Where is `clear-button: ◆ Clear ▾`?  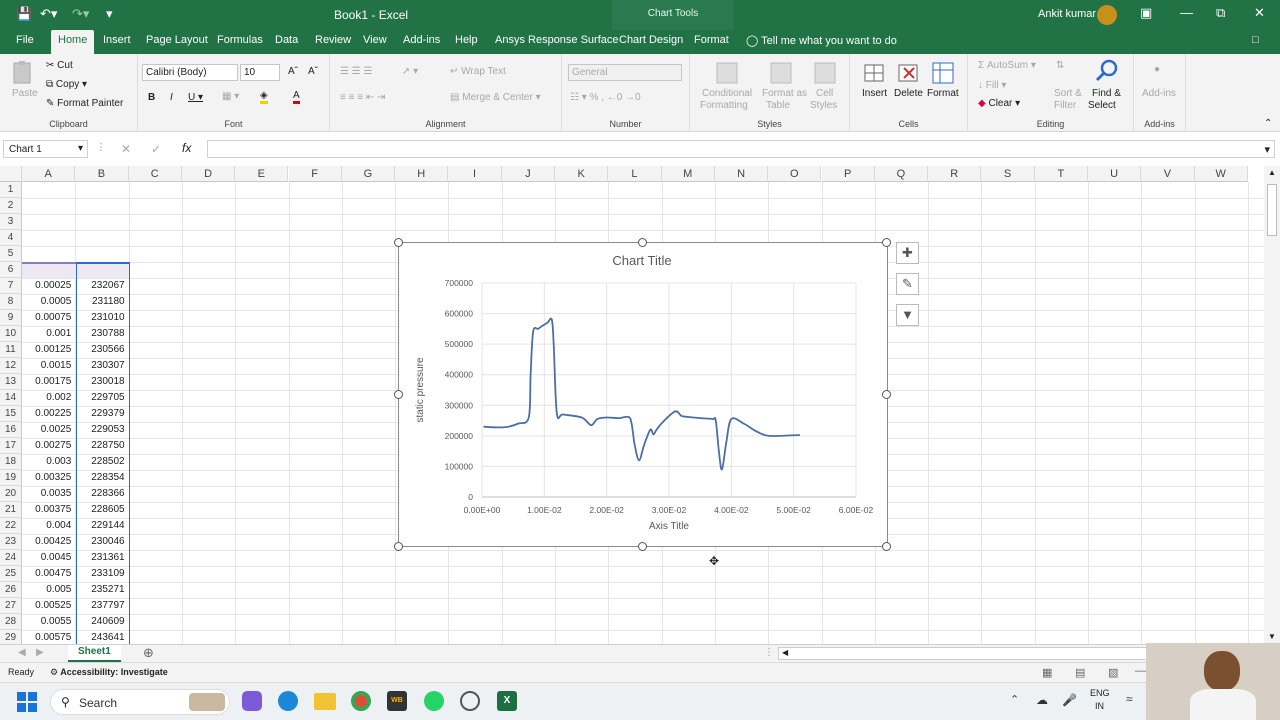
clear-button: ◆ Clear ▾ is located at coordinates (999, 103).